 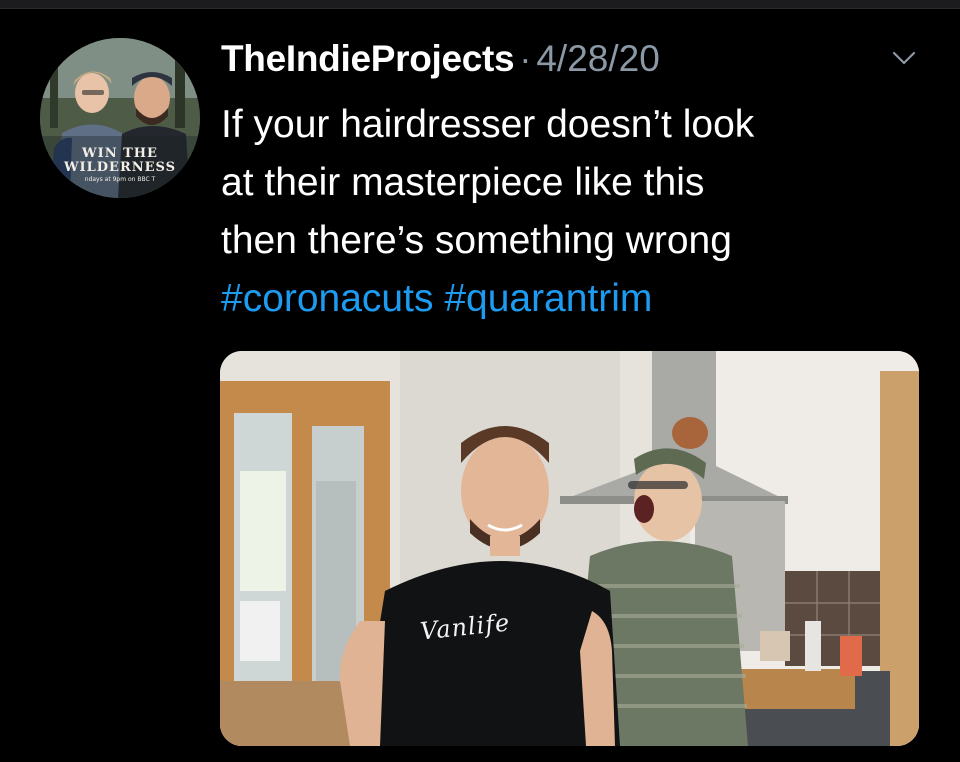 I want to click on tweet-date-link: 4/28/20, so click(x=597, y=59).